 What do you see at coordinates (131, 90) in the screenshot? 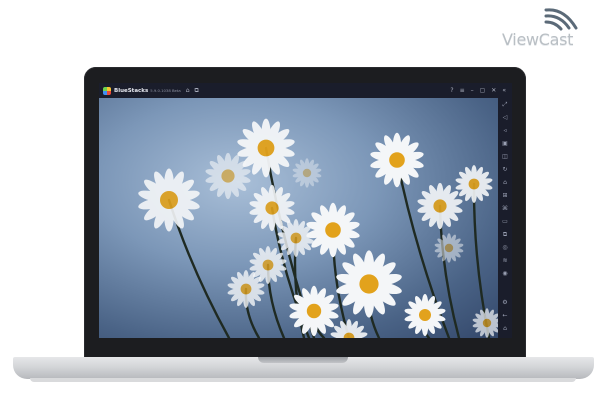
I see `app-title: BlueStacks` at bounding box center [131, 90].